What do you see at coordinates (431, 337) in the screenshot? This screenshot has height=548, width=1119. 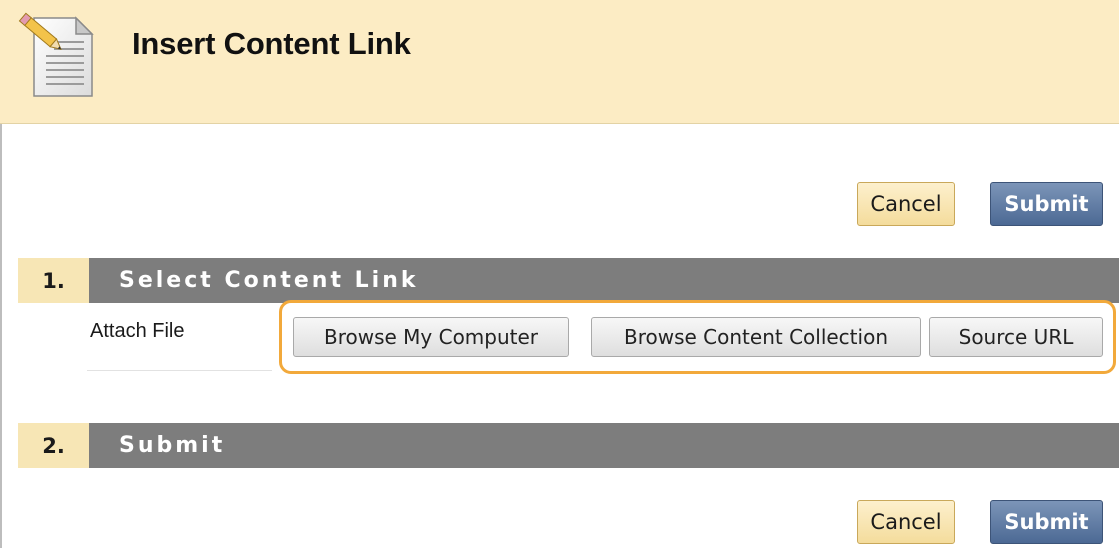 I see `browse-my-computer-button: Browse My Computer` at bounding box center [431, 337].